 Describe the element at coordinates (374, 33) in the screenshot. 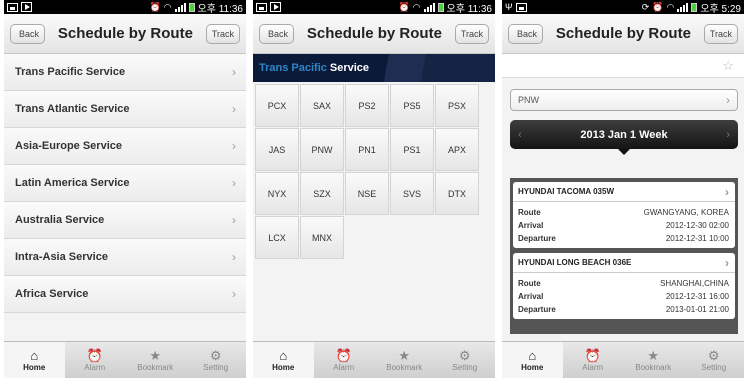

I see `page-title: Schedule by Route` at that location.